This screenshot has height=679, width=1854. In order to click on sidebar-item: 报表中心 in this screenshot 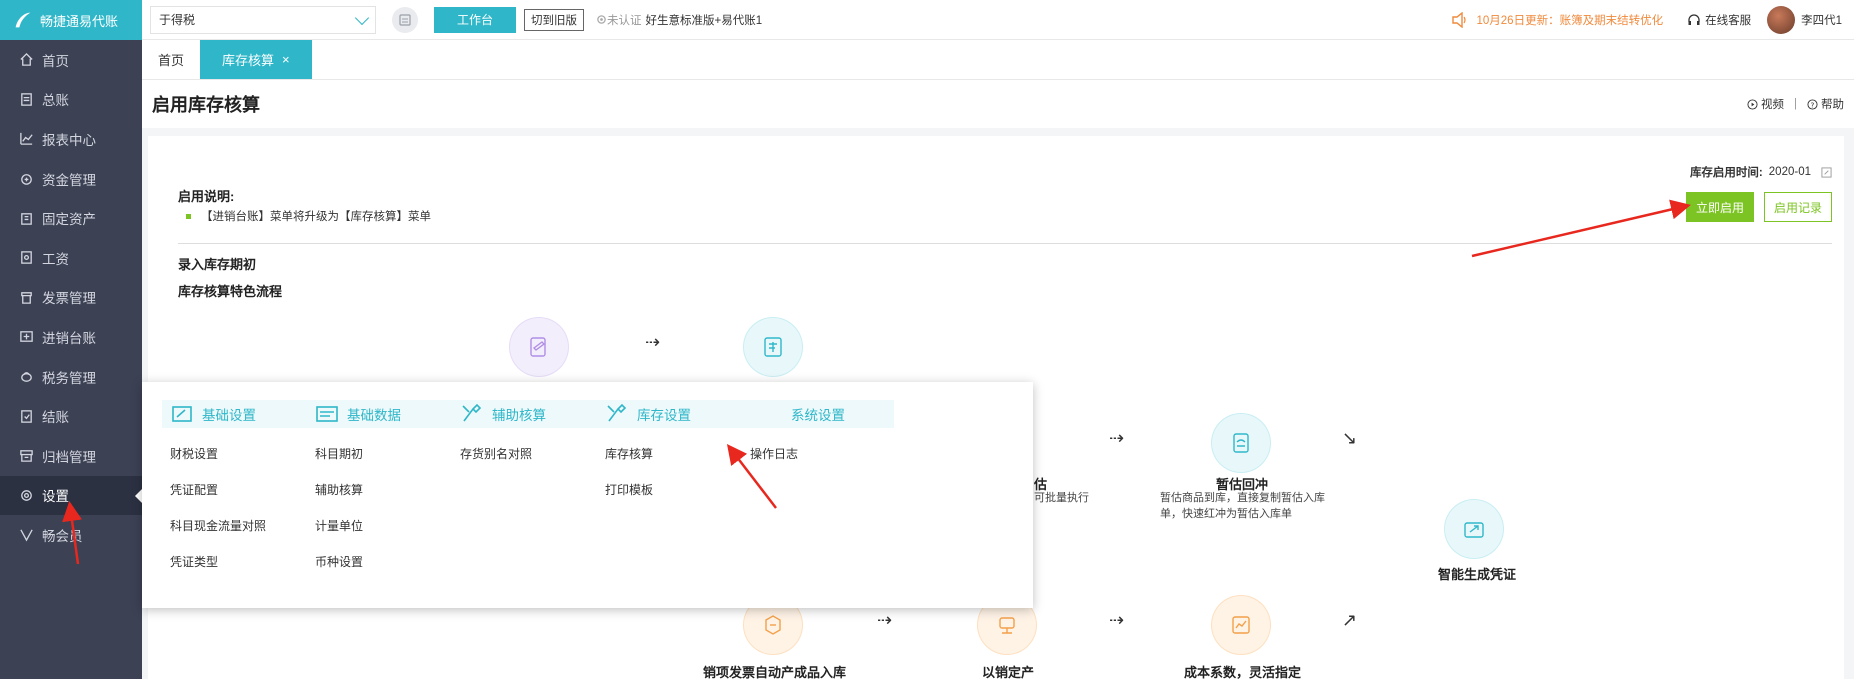, I will do `click(71, 139)`.